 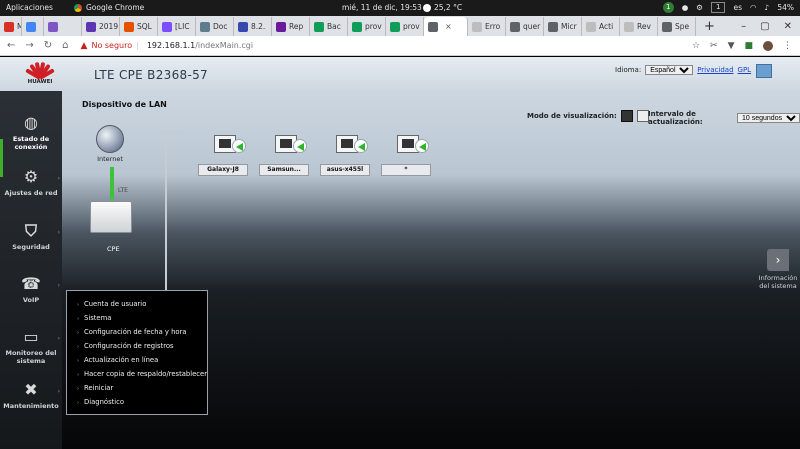 What do you see at coordinates (65, 45) in the screenshot?
I see `home-icon: ⌂` at bounding box center [65, 45].